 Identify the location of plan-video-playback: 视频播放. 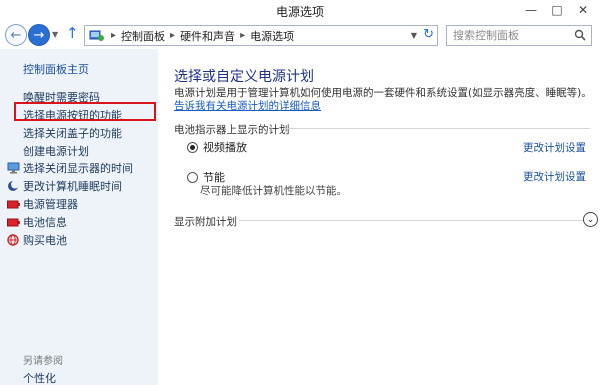
(217, 147).